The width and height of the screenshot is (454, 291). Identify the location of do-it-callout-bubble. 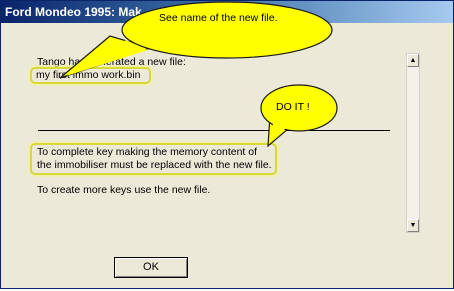
(299, 116).